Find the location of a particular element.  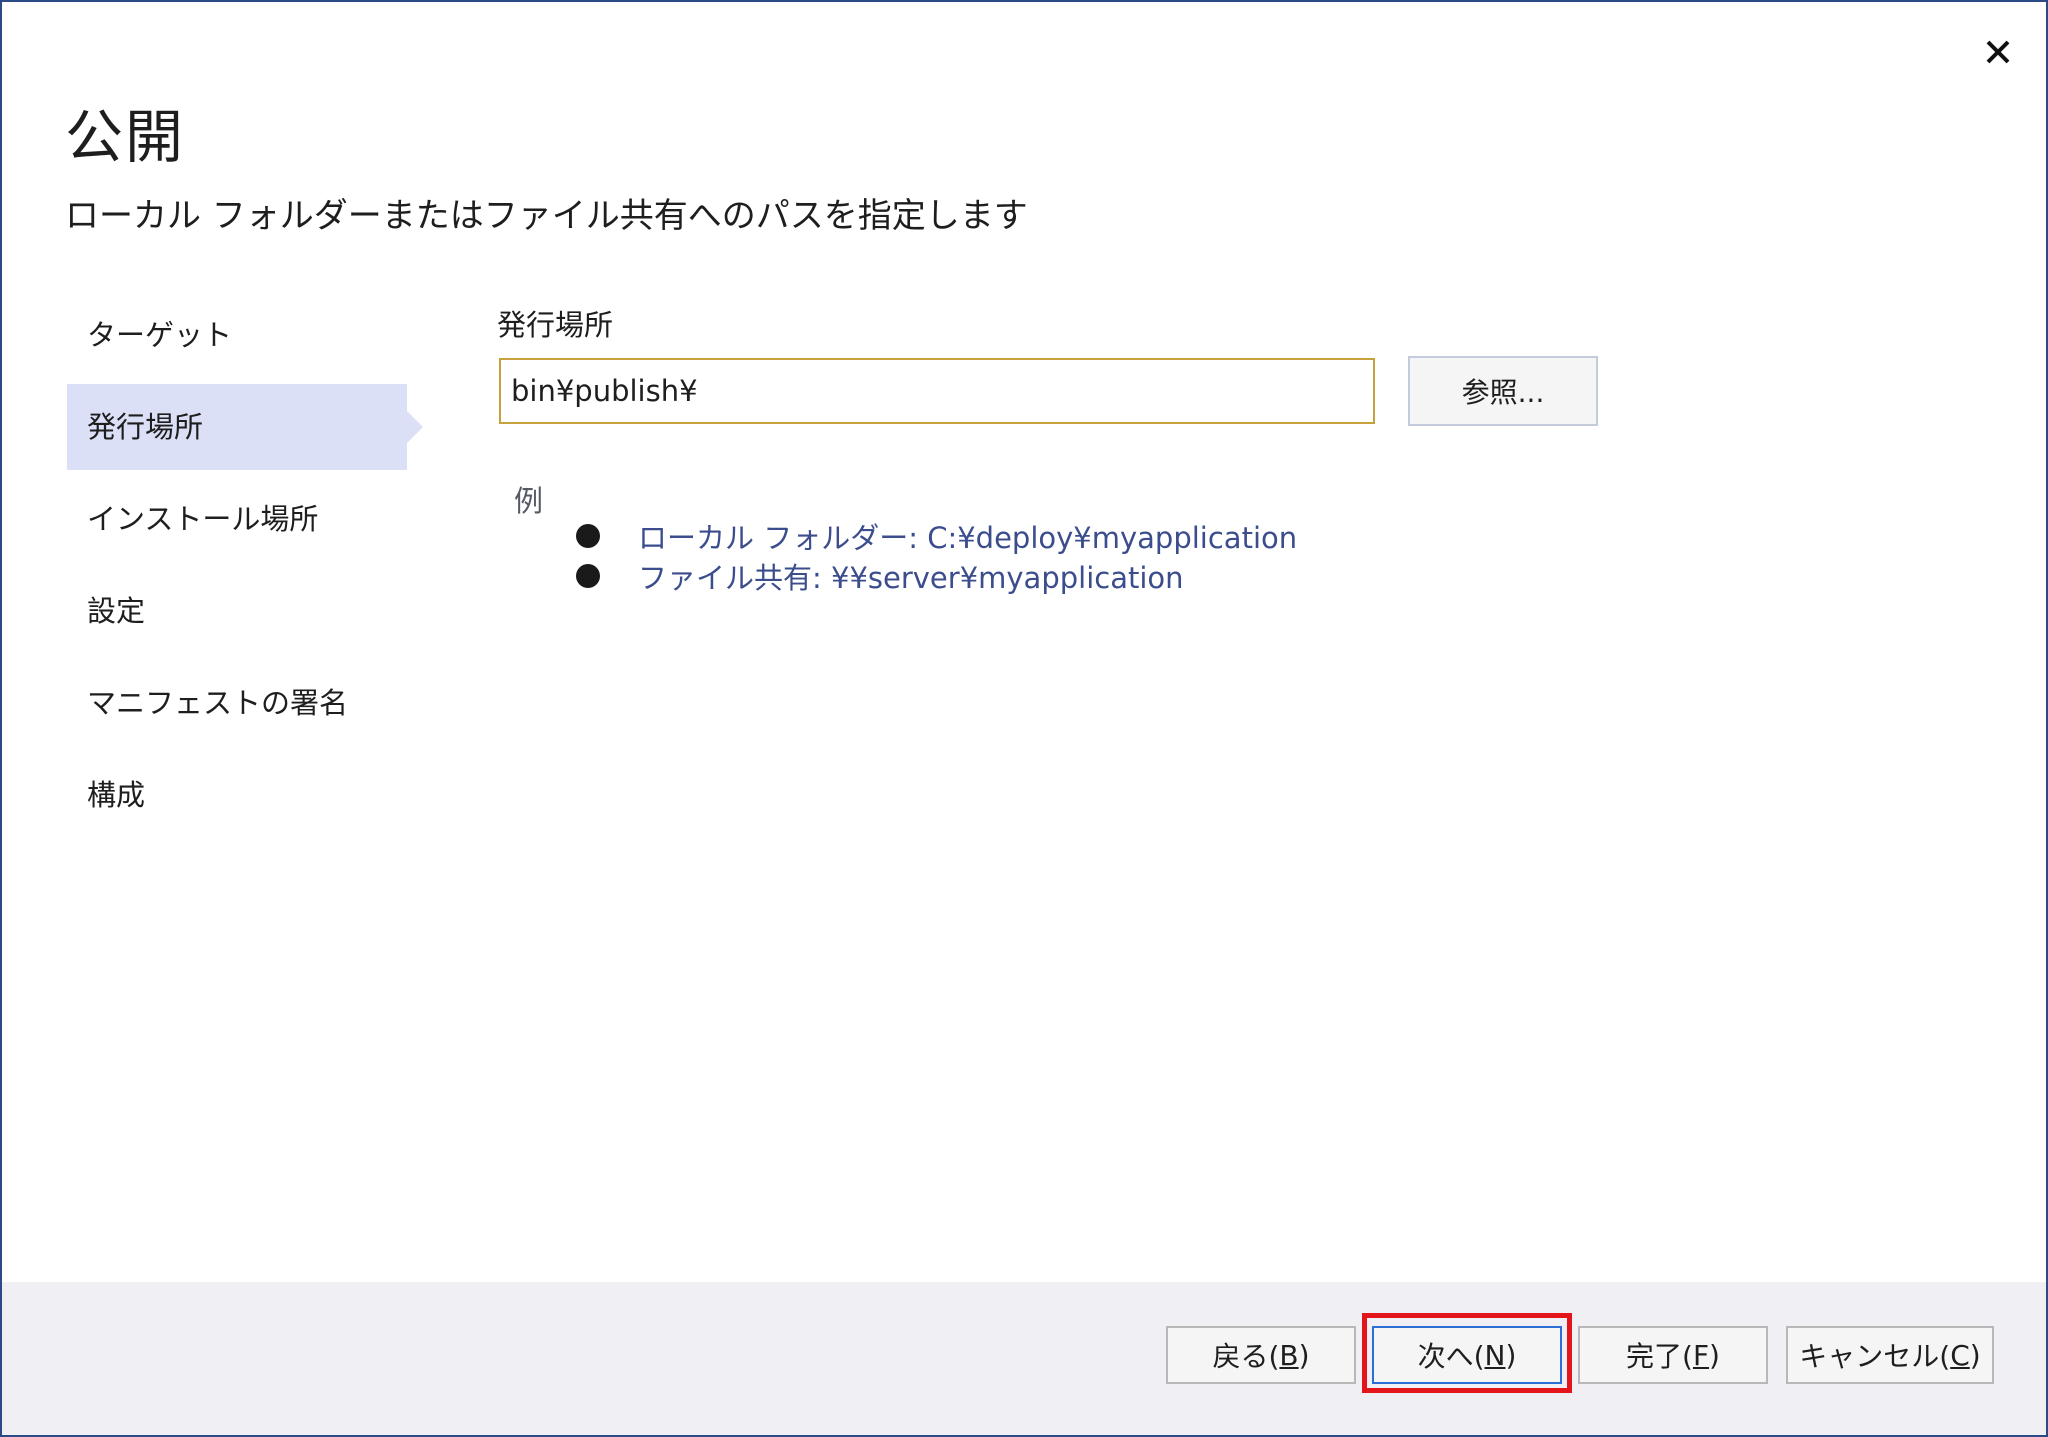

nav-item-target: ターゲット is located at coordinates (247, 335).